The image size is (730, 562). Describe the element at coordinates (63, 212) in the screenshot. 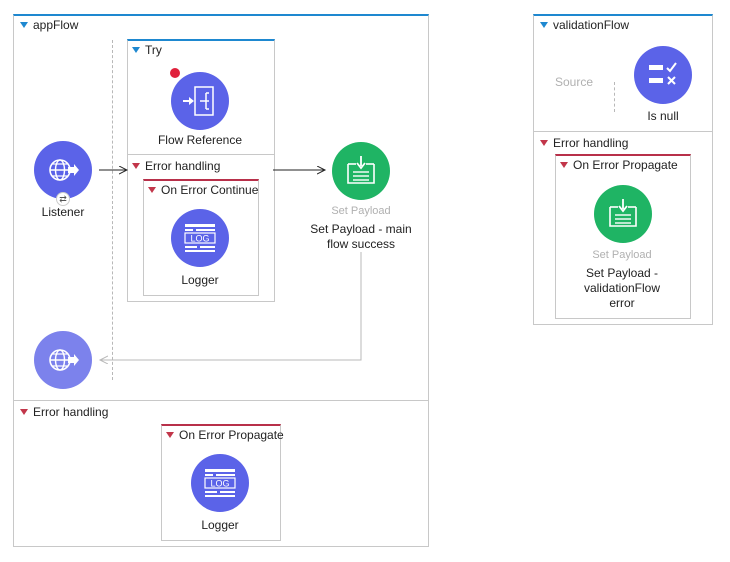

I see `listener-label: Listener` at that location.